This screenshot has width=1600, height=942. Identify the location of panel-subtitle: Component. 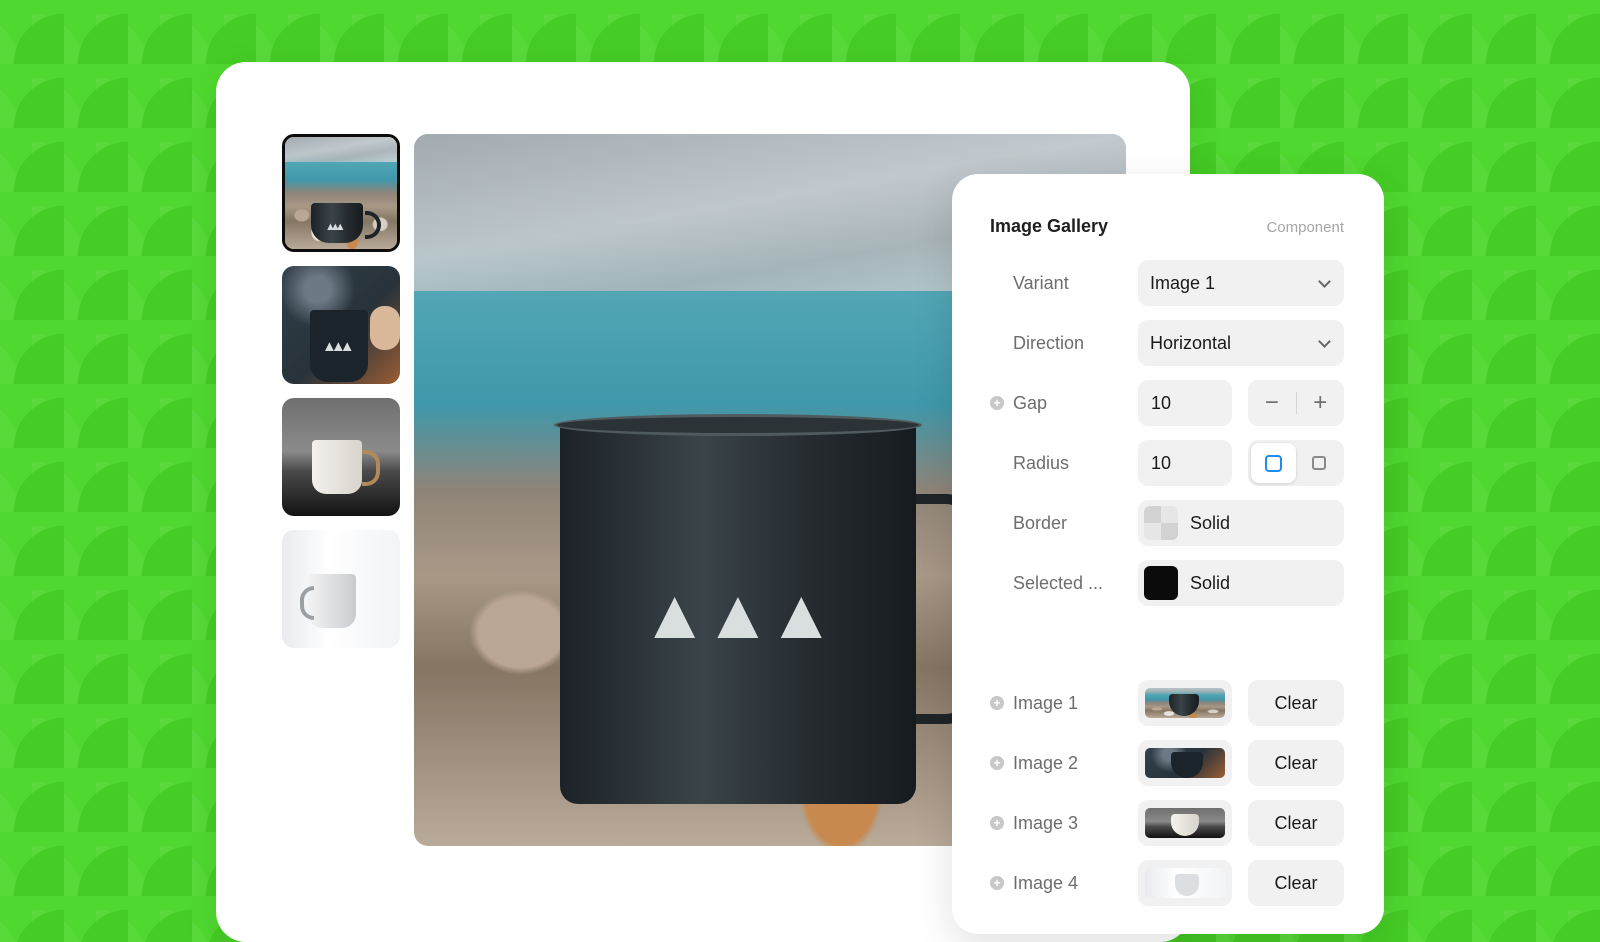
(1305, 227).